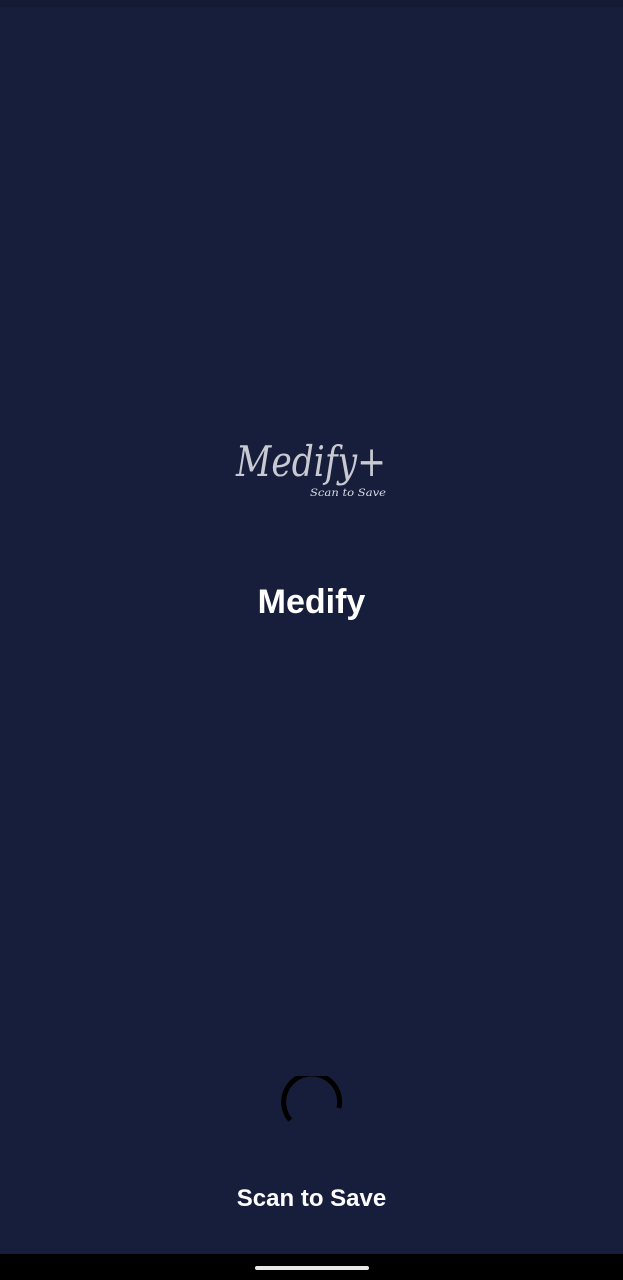 The image size is (623, 1280). I want to click on status-bar, so click(311, 3).